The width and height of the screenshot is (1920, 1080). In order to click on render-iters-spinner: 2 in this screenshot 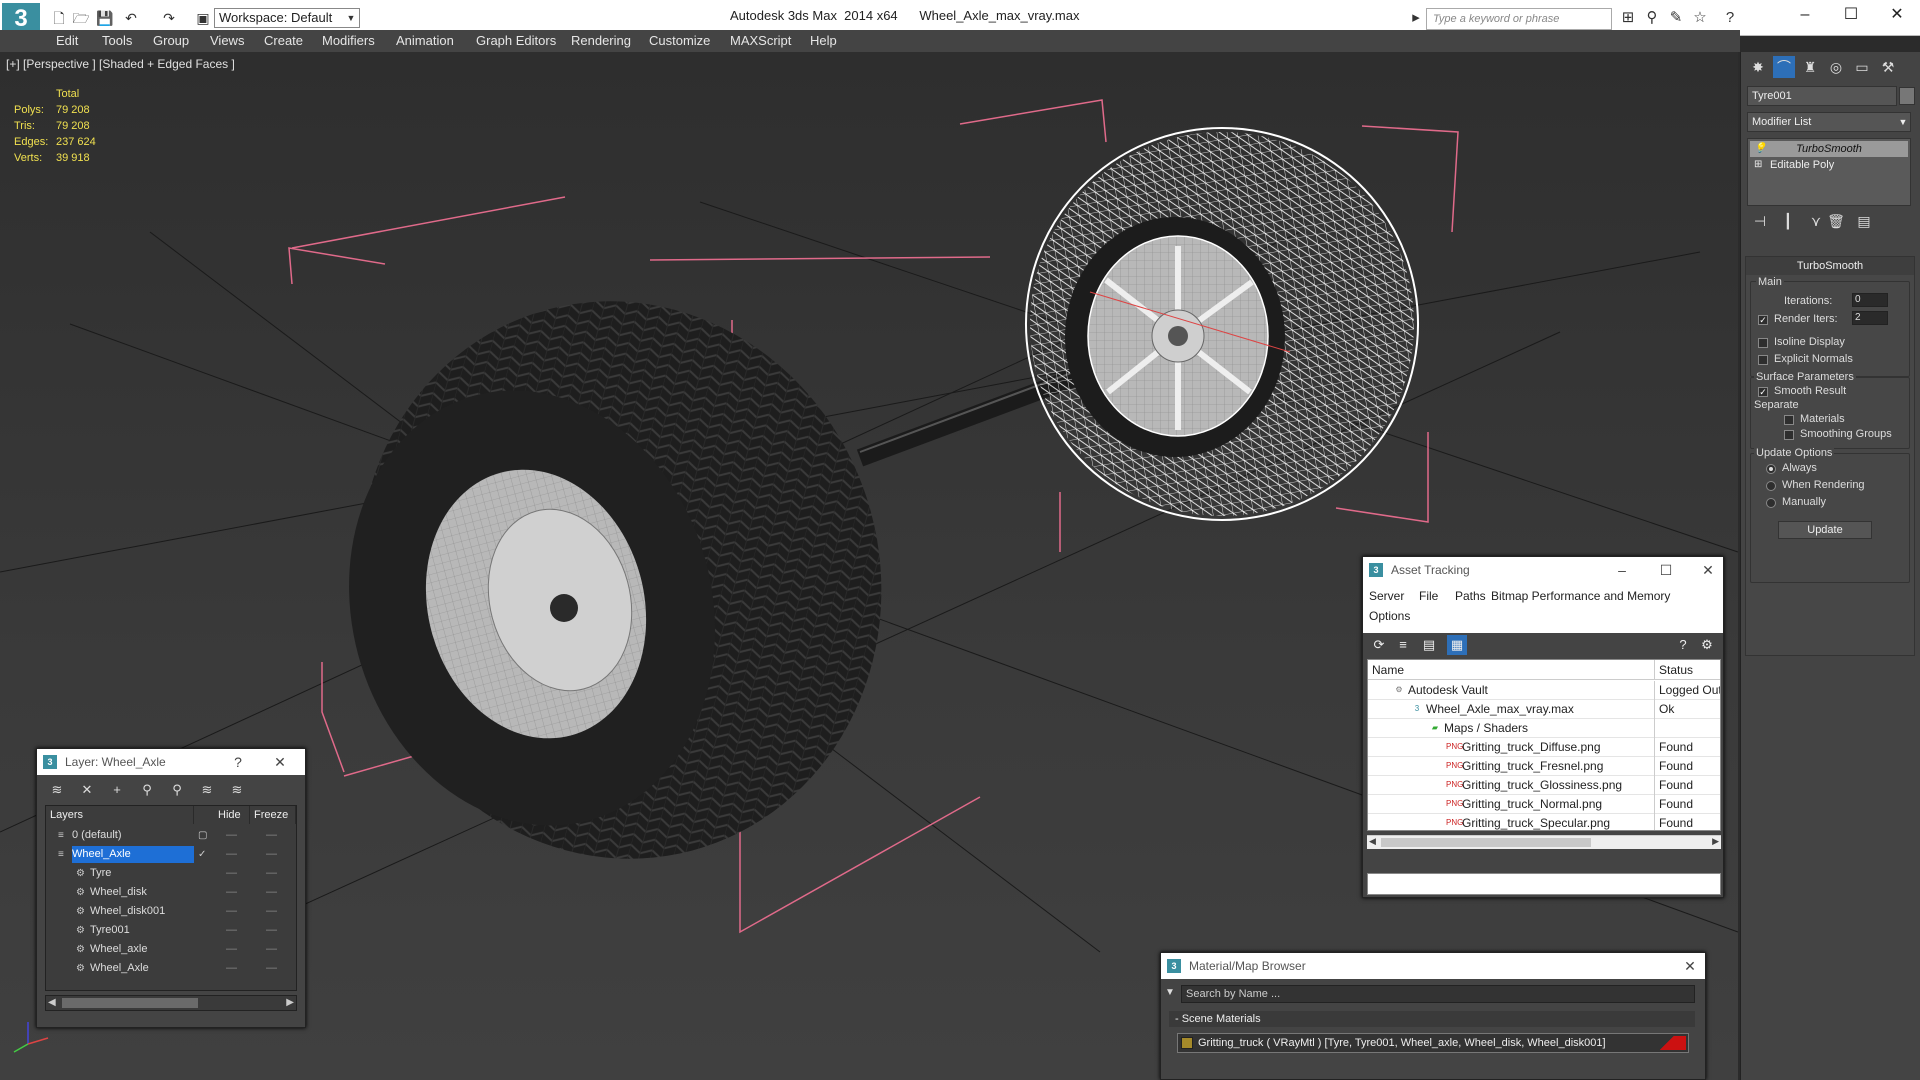, I will do `click(1870, 318)`.